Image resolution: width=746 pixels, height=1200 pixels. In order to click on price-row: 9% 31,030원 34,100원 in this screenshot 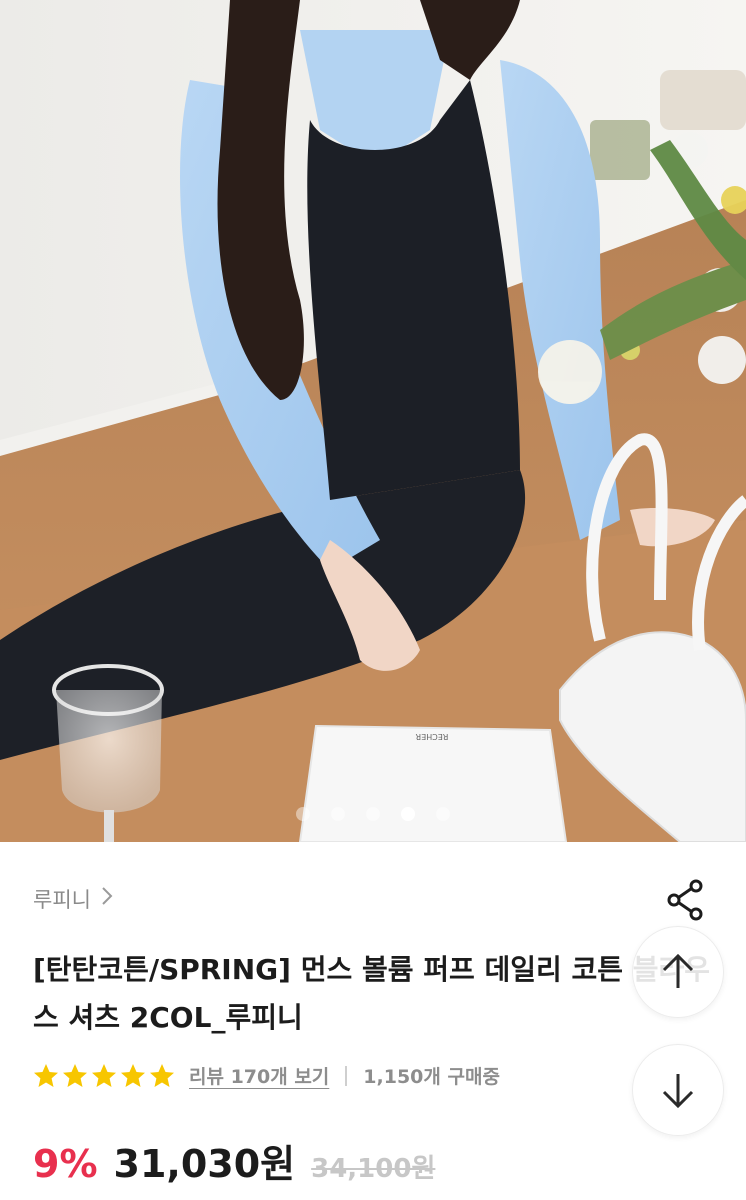, I will do `click(234, 1160)`.